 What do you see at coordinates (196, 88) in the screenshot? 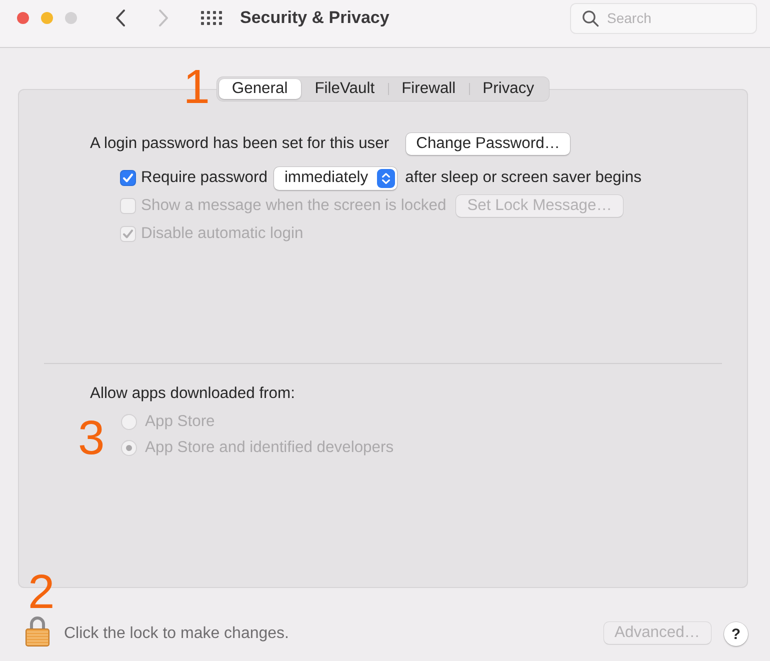
I see `annotation-number: 1` at bounding box center [196, 88].